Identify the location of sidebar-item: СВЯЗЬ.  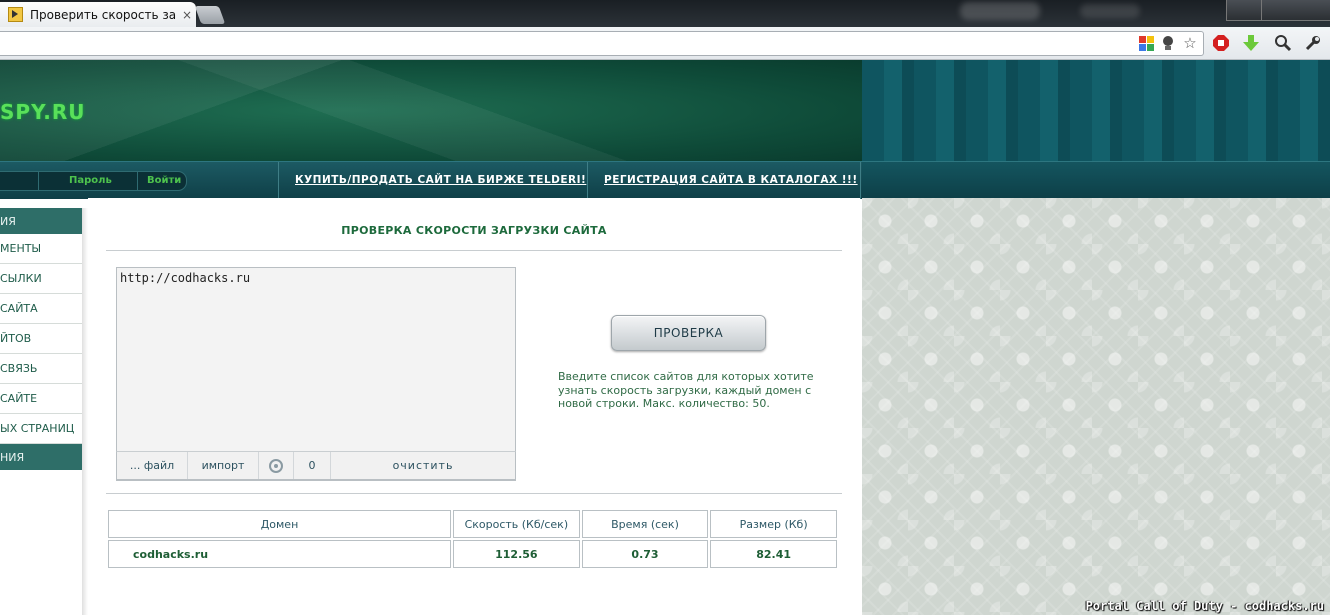
(41, 369).